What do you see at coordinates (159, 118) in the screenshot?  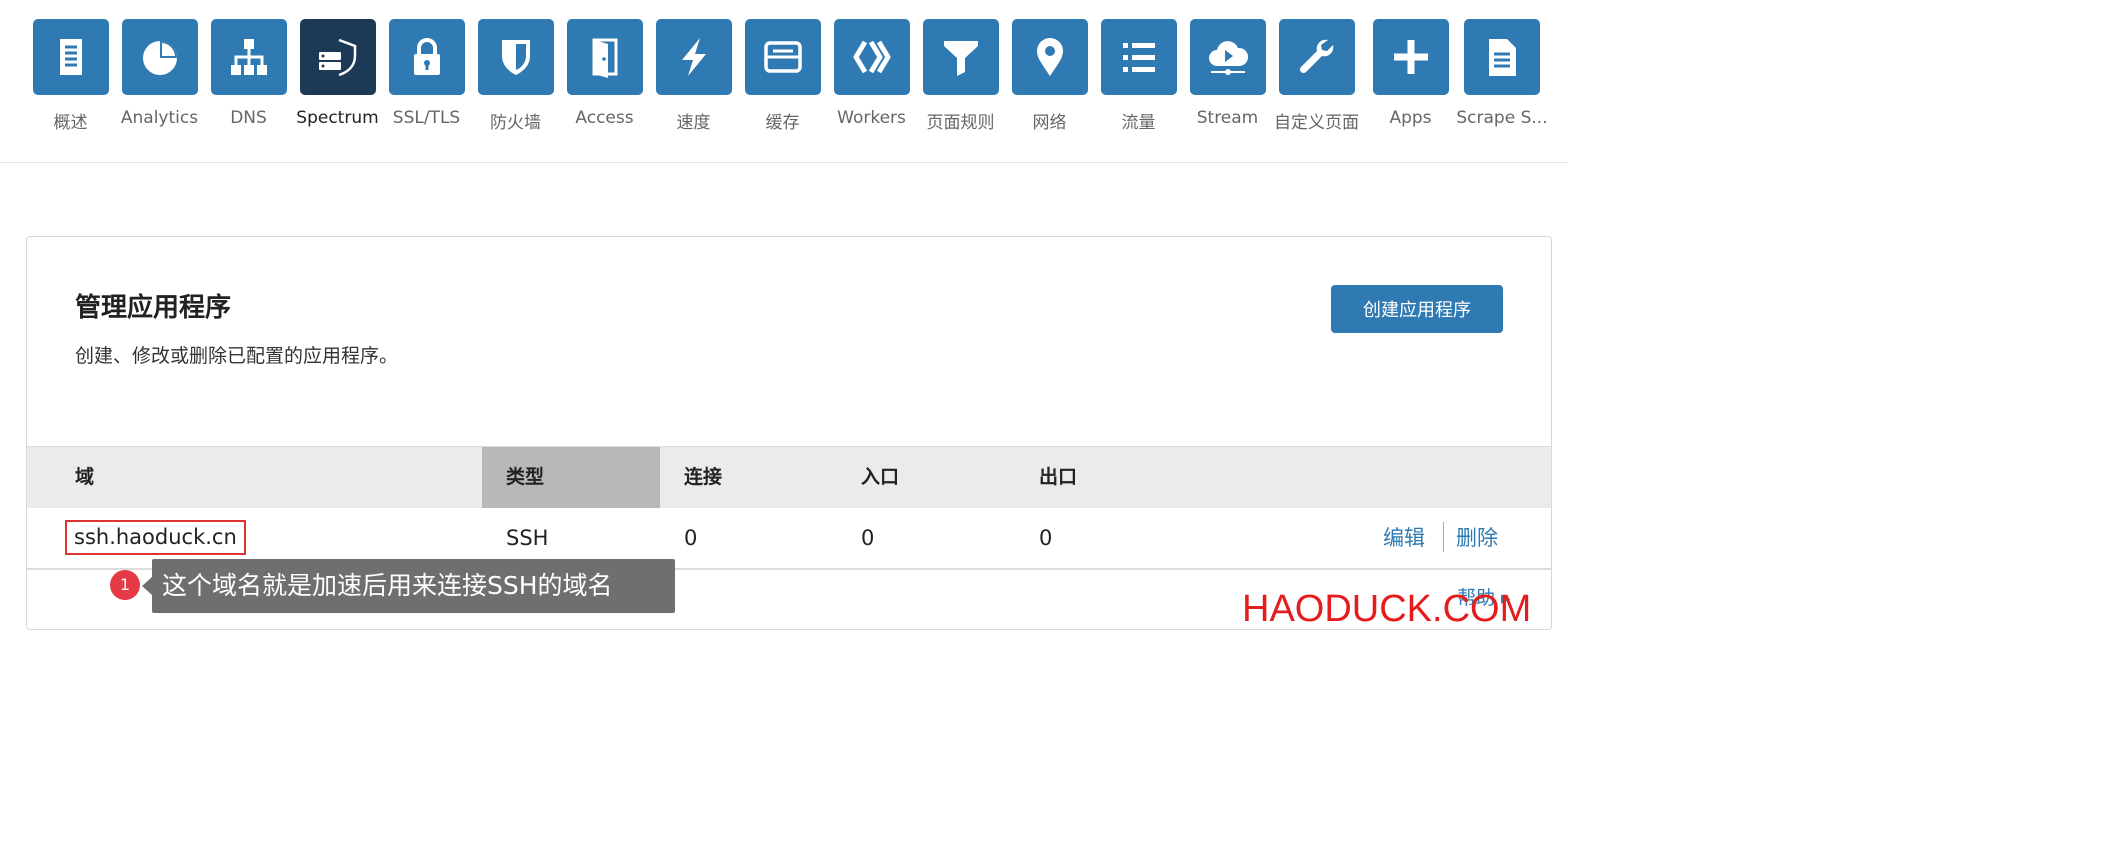 I see `nav-label: Analytics` at bounding box center [159, 118].